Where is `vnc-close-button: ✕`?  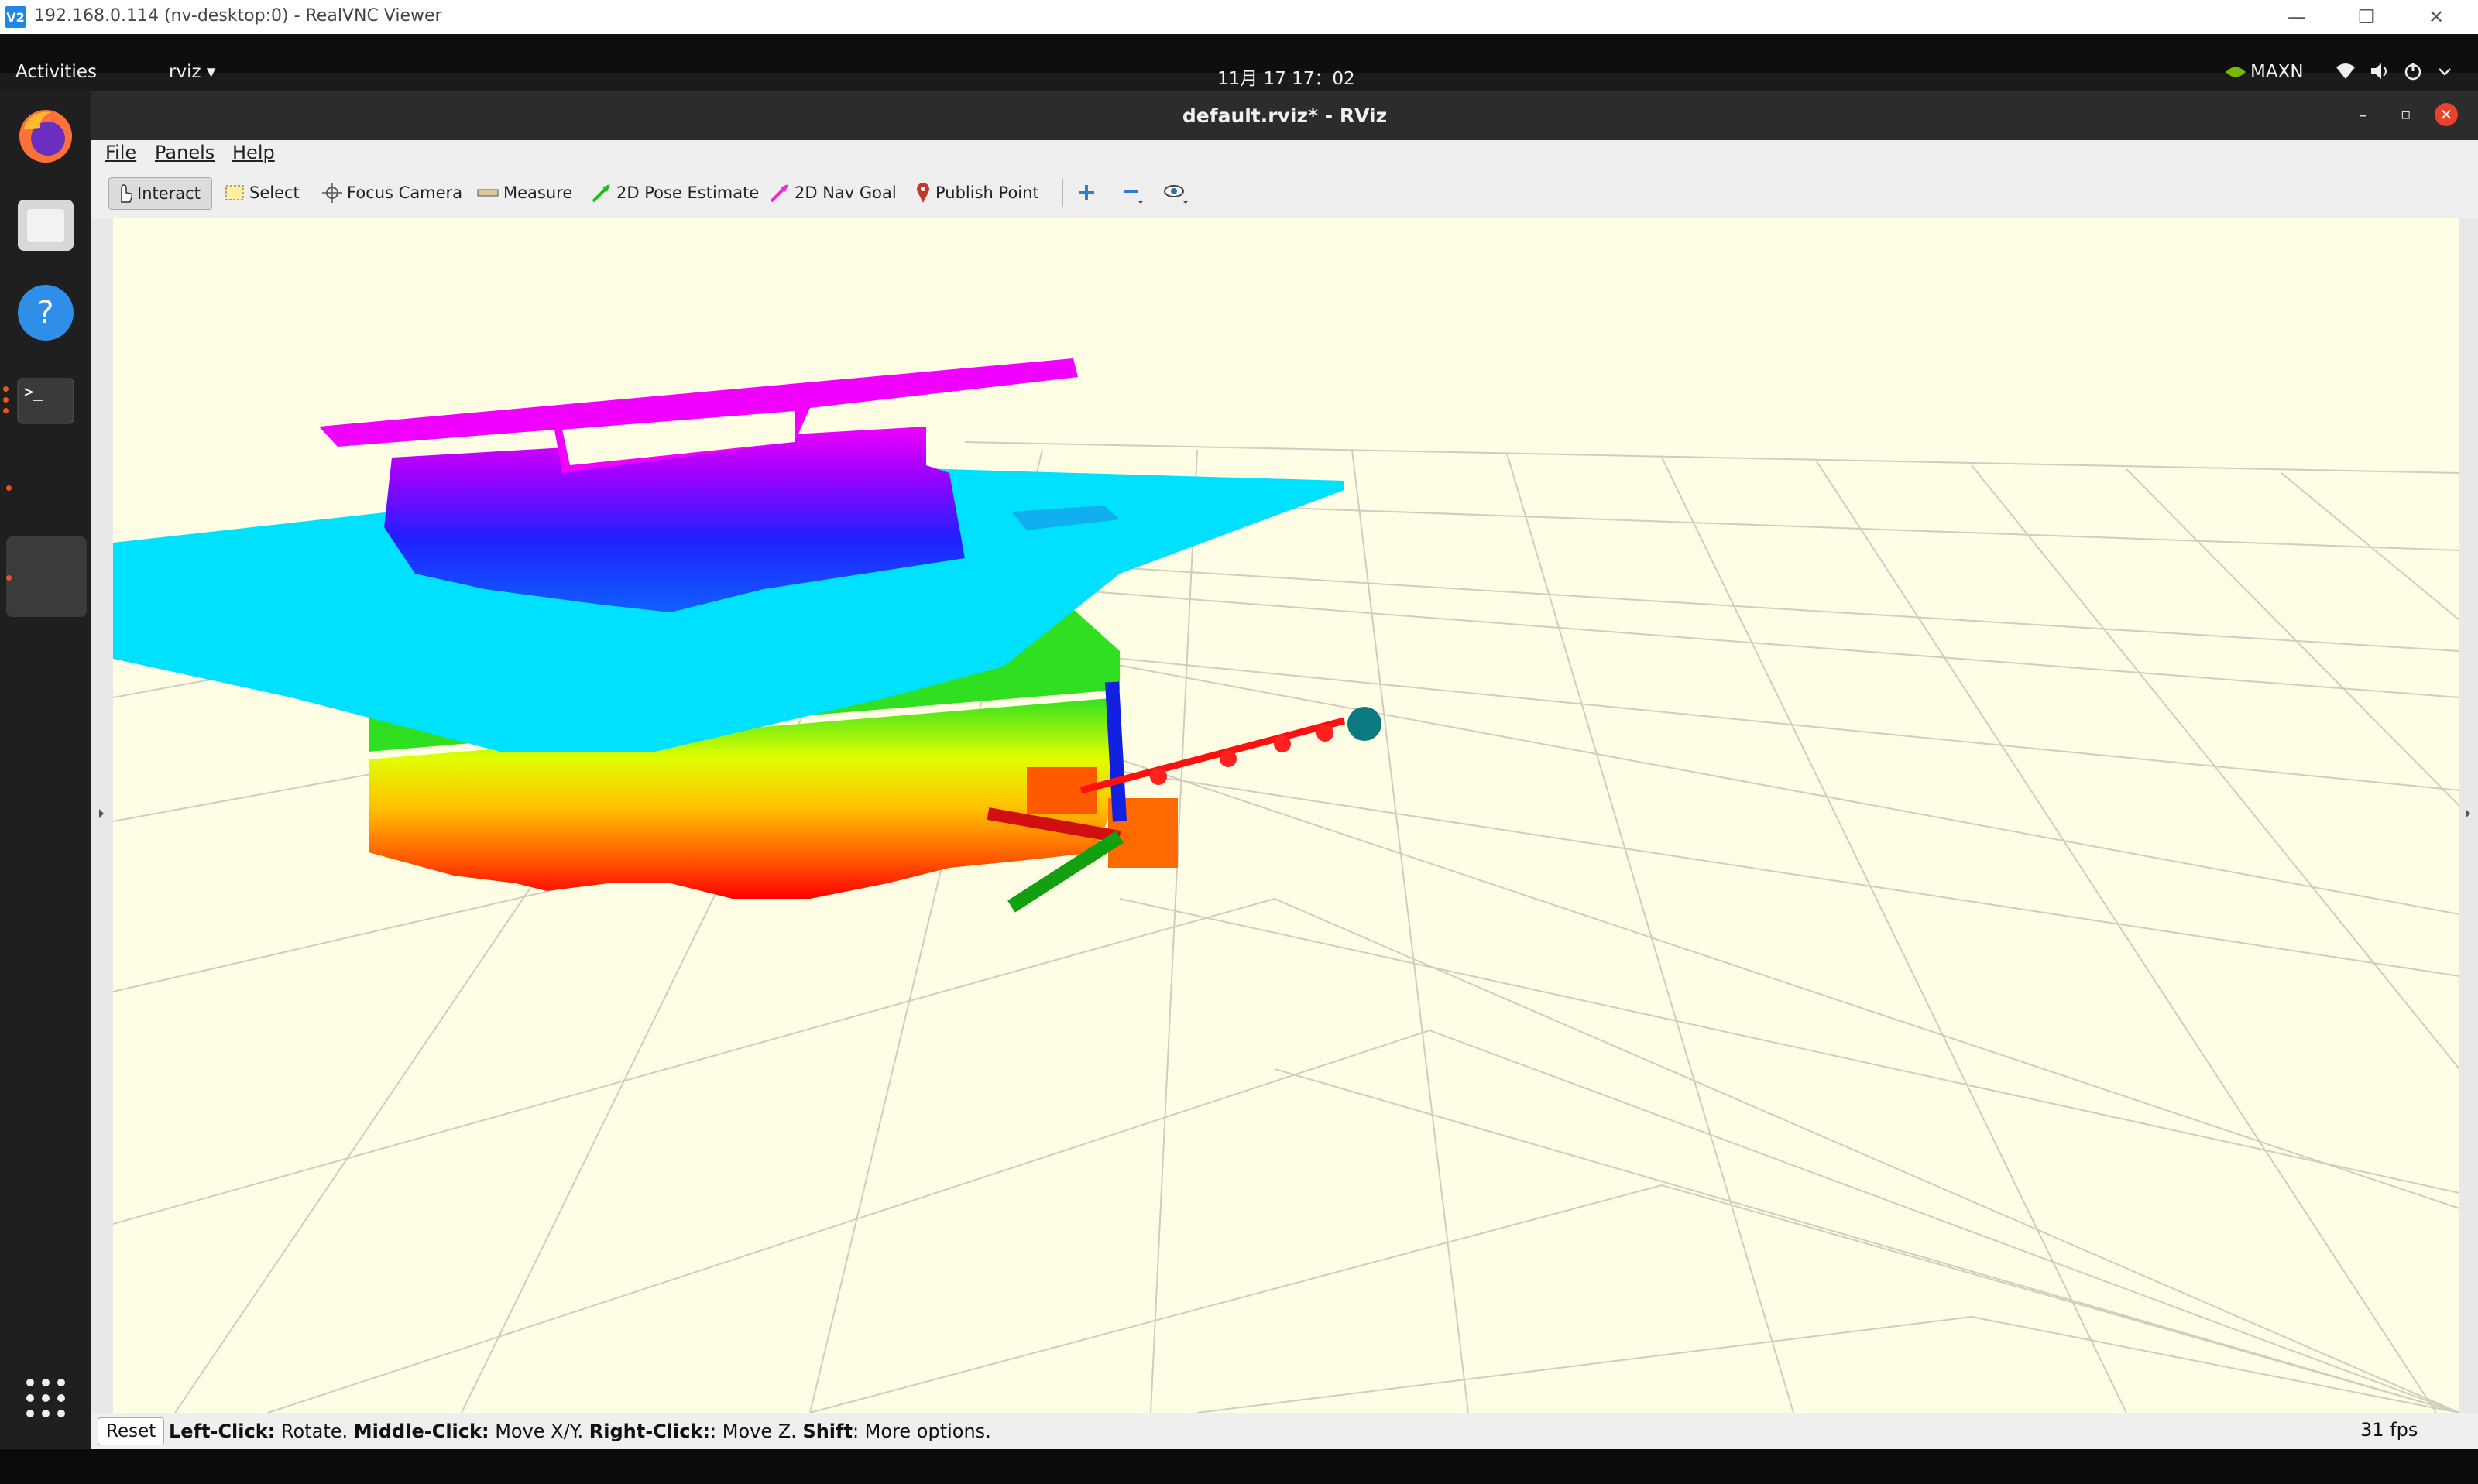
vnc-close-button: ✕ is located at coordinates (2436, 17).